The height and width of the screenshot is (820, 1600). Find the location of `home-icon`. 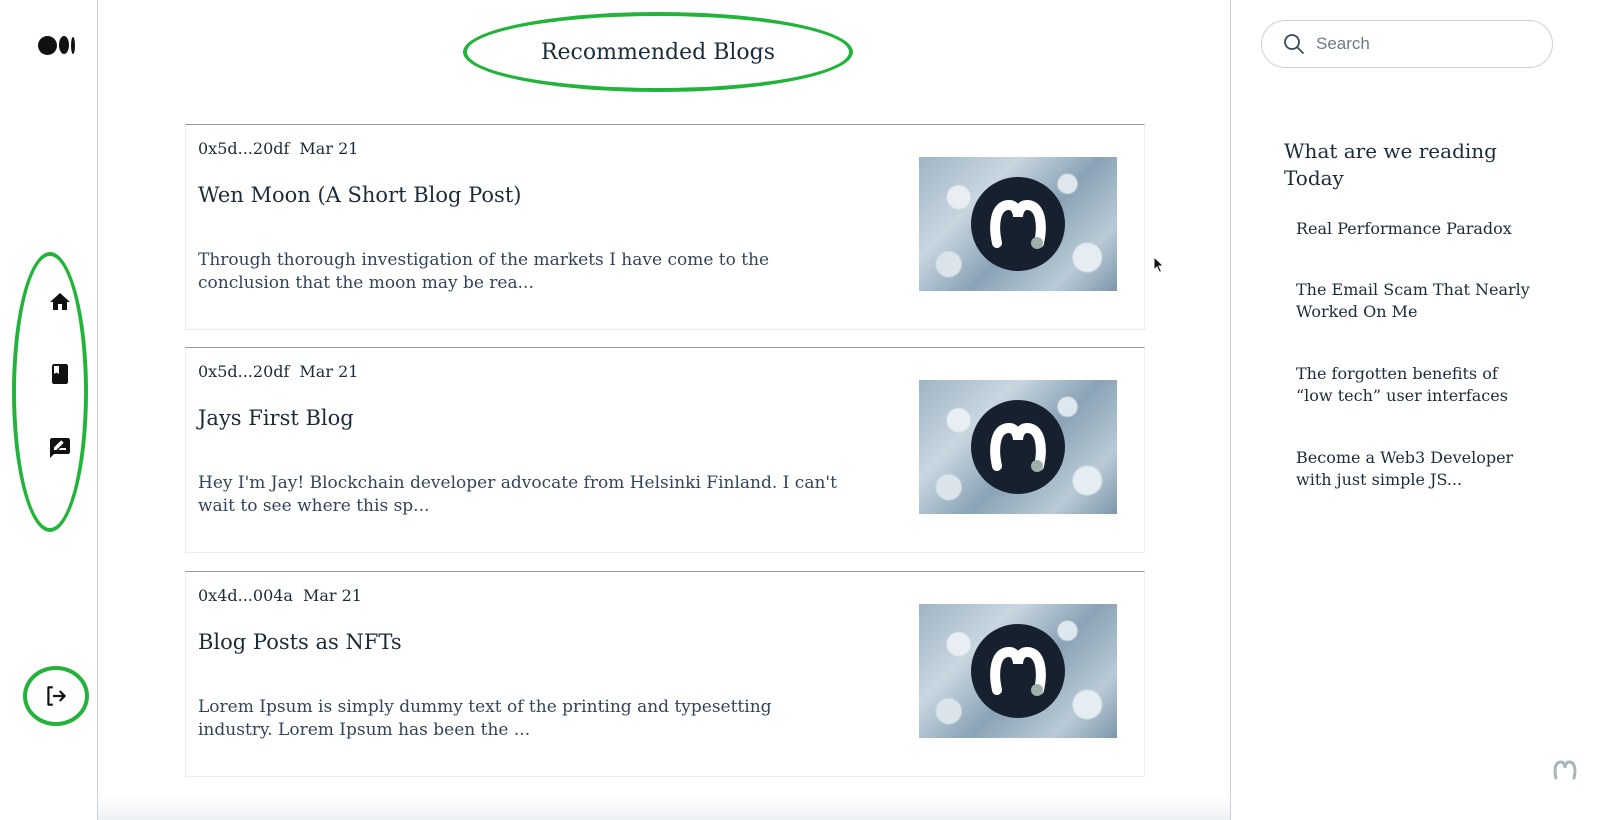

home-icon is located at coordinates (60, 302).